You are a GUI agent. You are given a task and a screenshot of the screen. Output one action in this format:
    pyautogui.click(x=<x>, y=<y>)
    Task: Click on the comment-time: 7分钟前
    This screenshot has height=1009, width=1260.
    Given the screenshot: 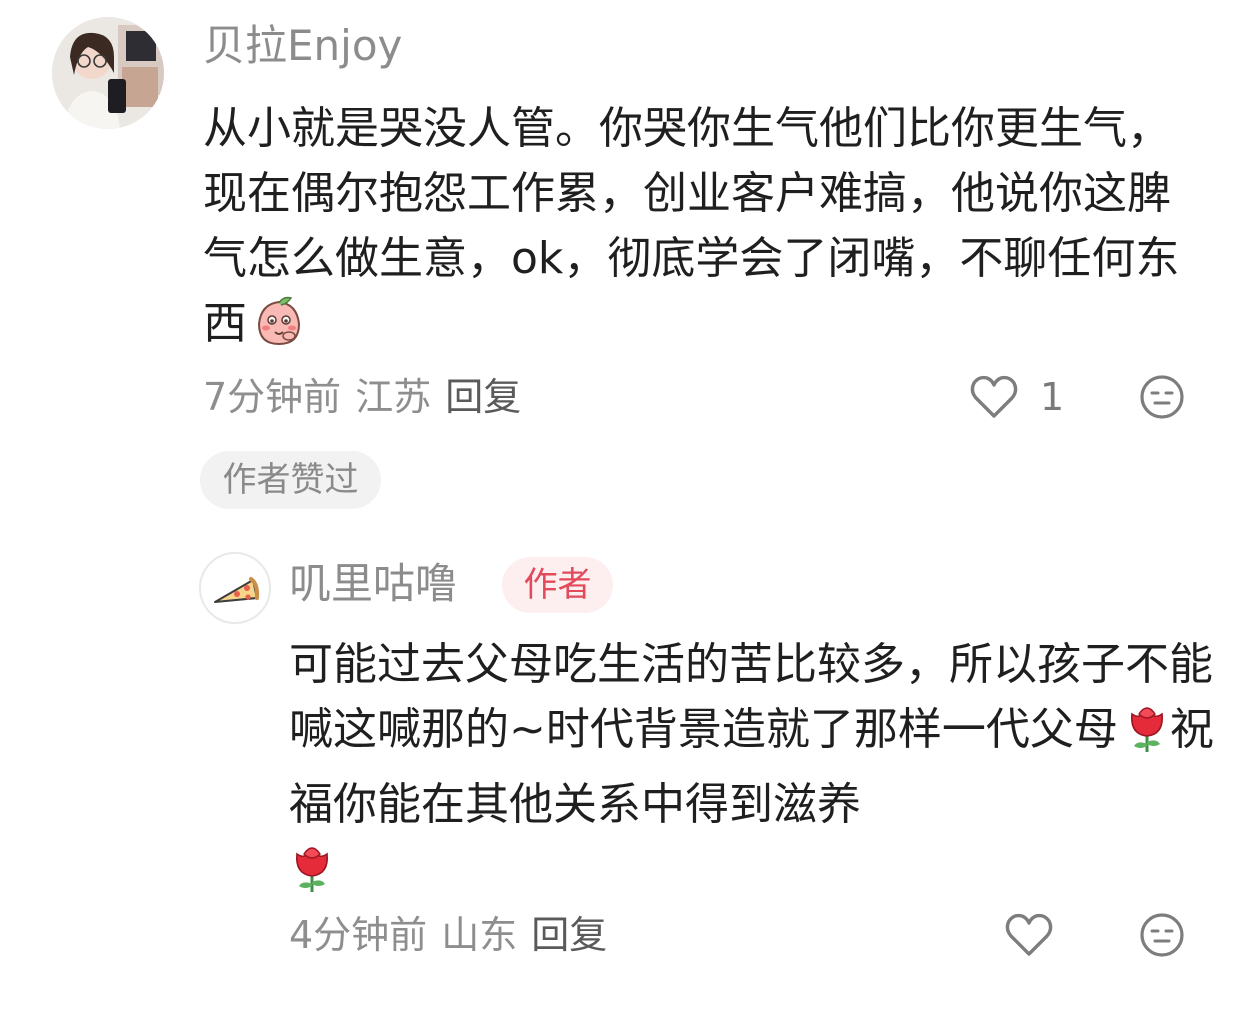 What is the action you would take?
    pyautogui.click(x=272, y=397)
    